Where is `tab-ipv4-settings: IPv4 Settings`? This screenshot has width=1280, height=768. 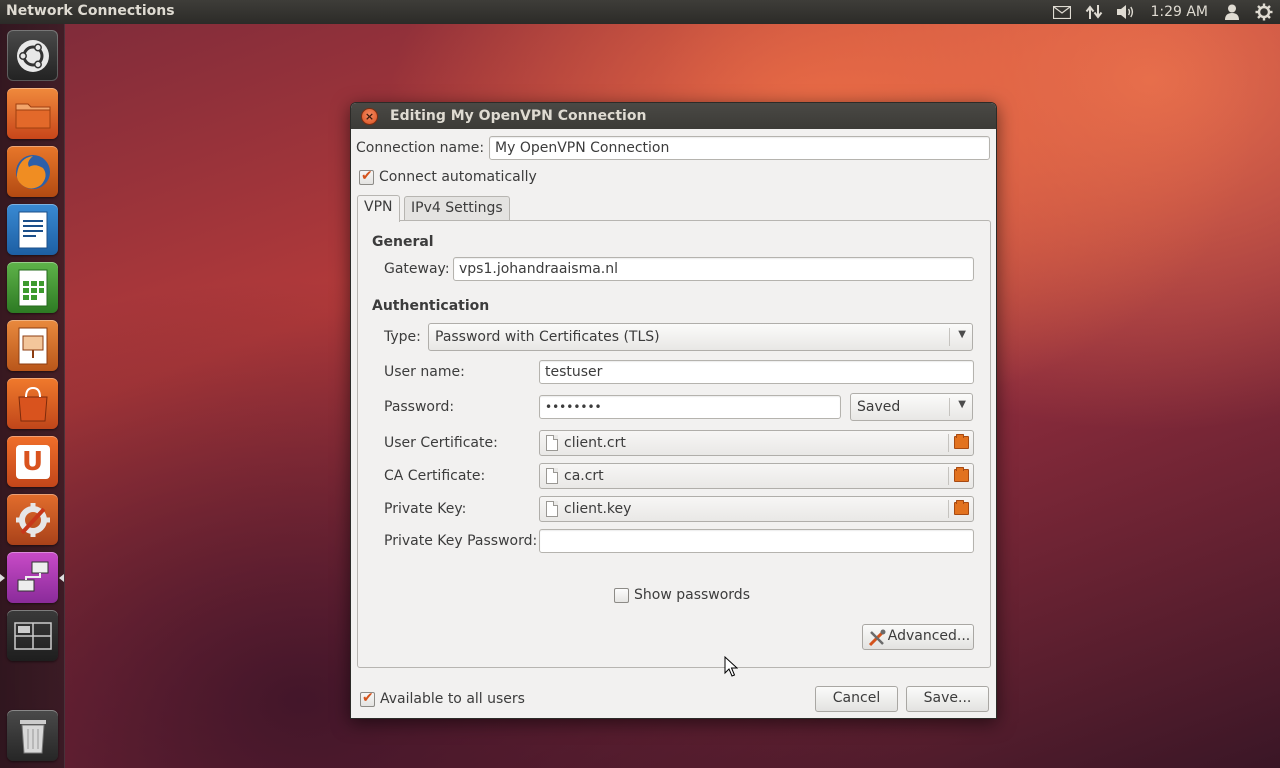
tab-ipv4-settings: IPv4 Settings is located at coordinates (457, 208).